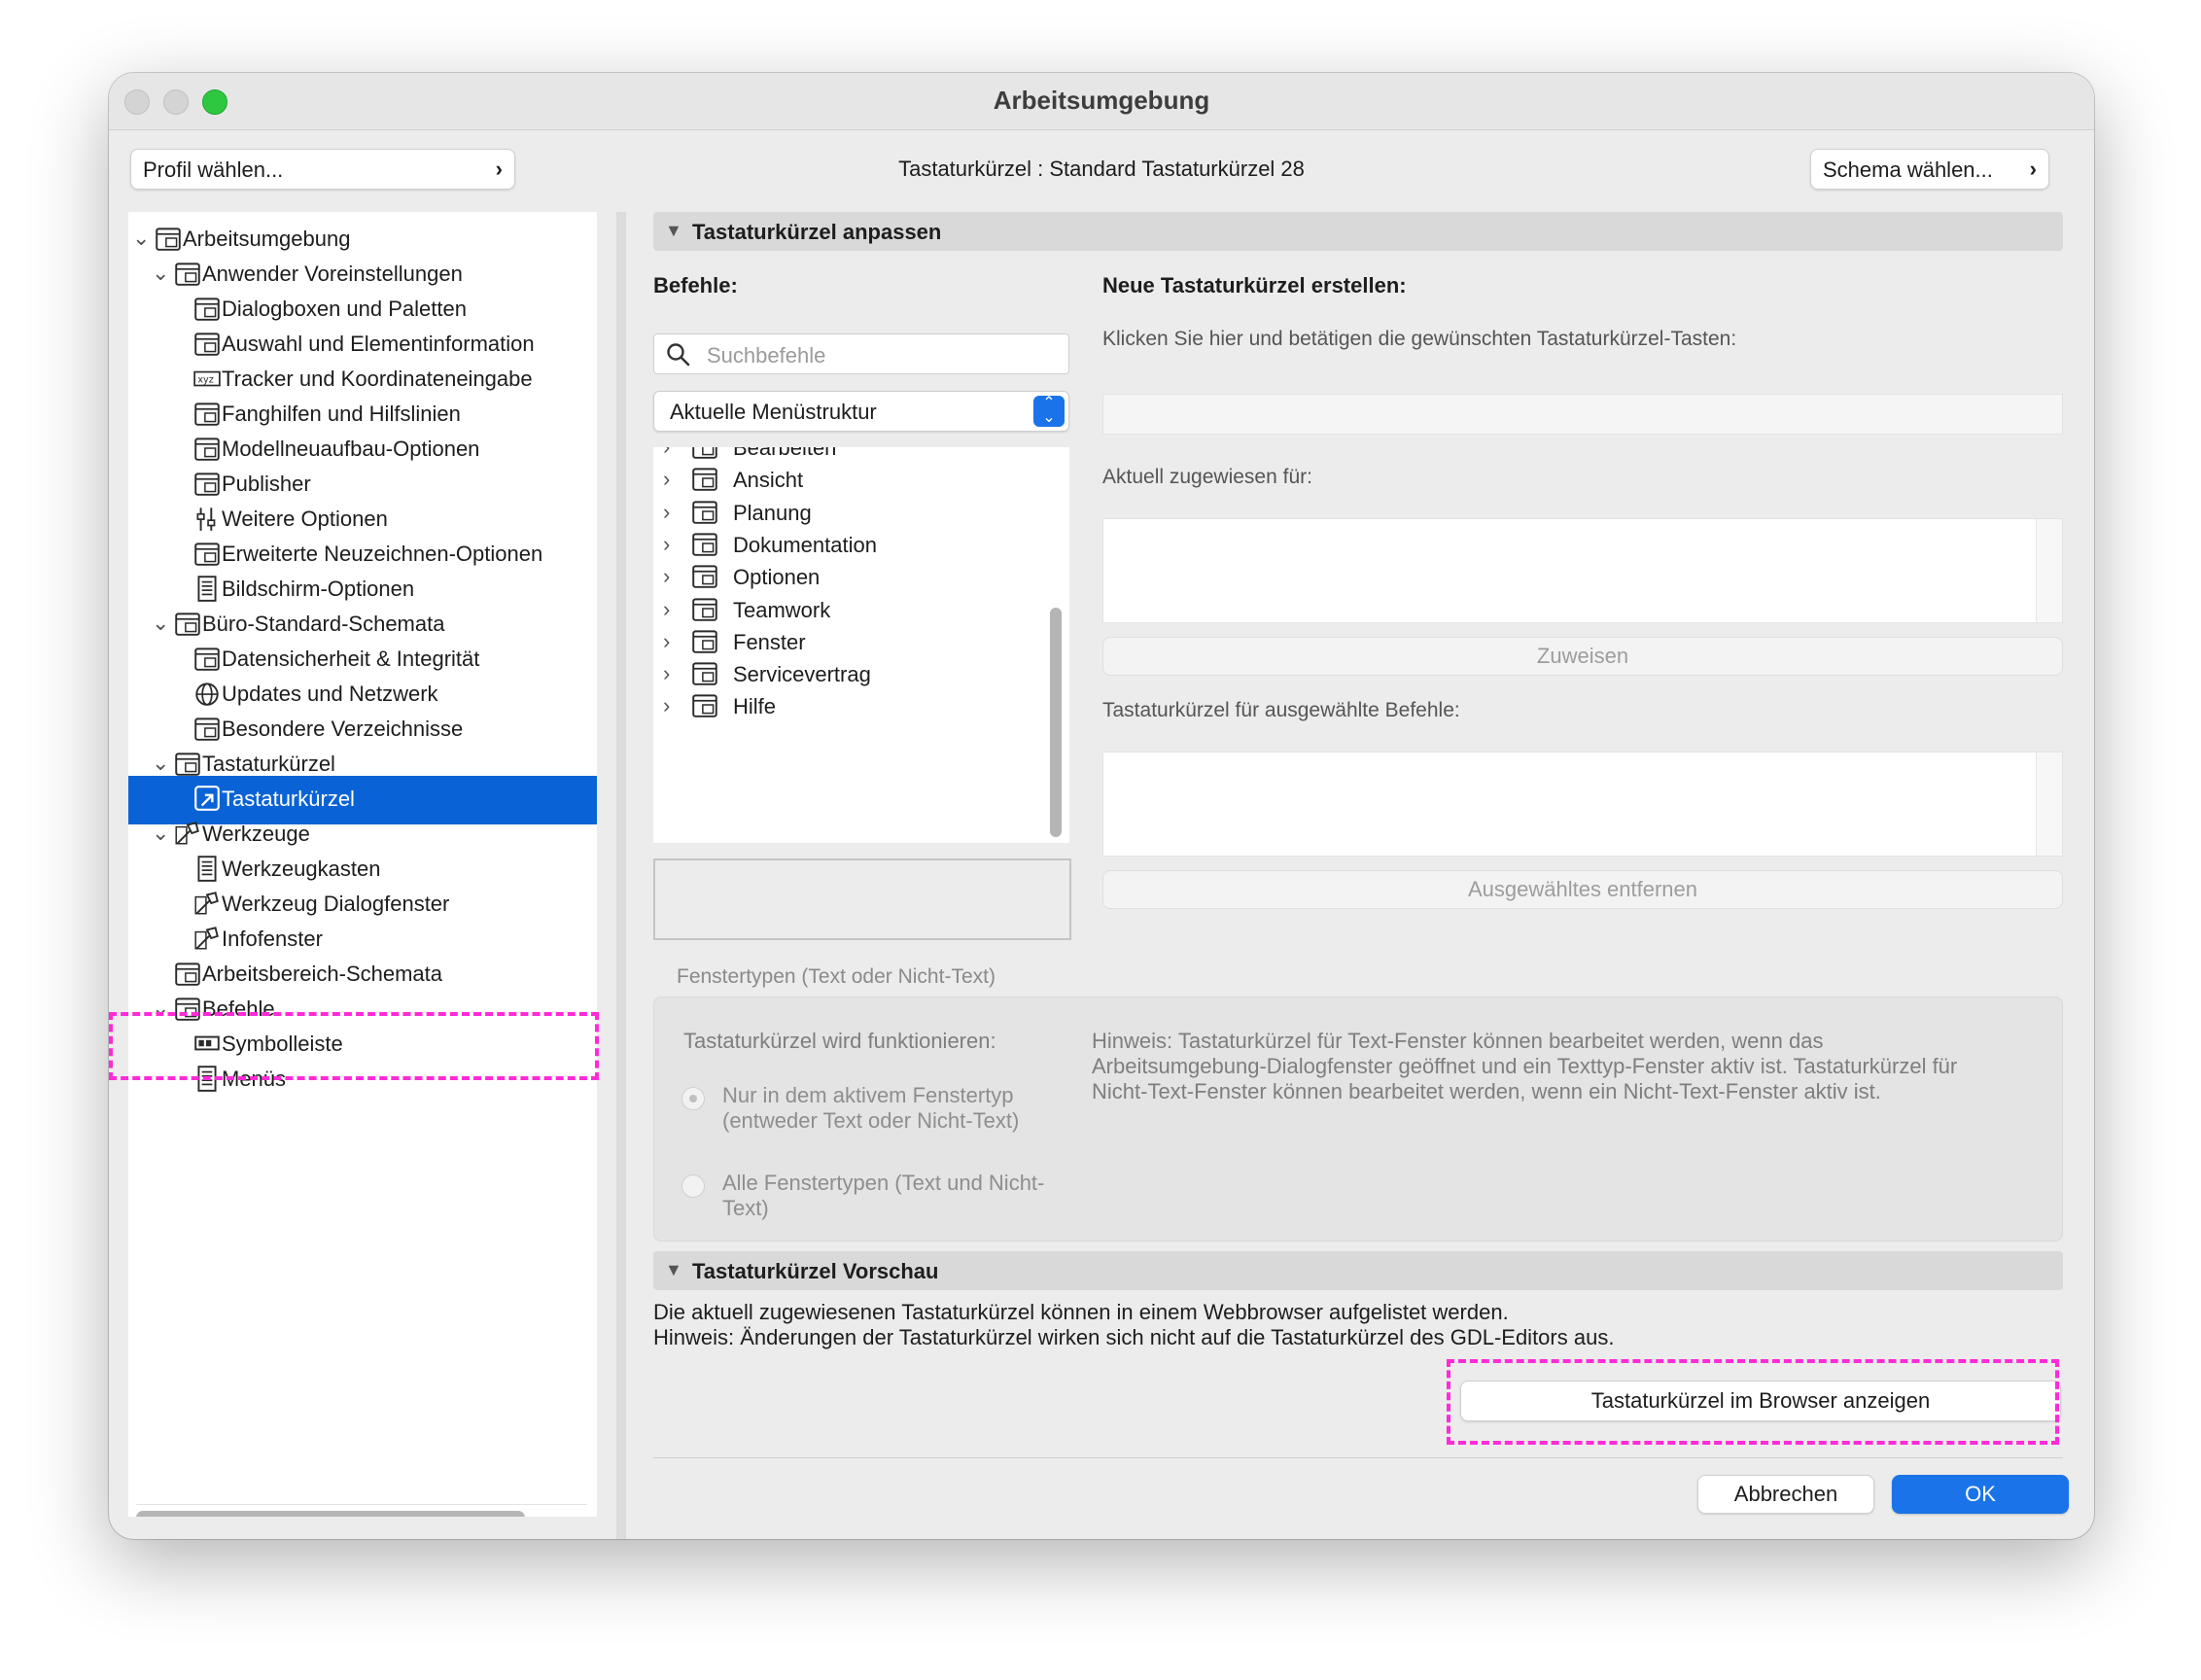  I want to click on customize-section-title: Tastaturkürzel anpassen, so click(817, 232).